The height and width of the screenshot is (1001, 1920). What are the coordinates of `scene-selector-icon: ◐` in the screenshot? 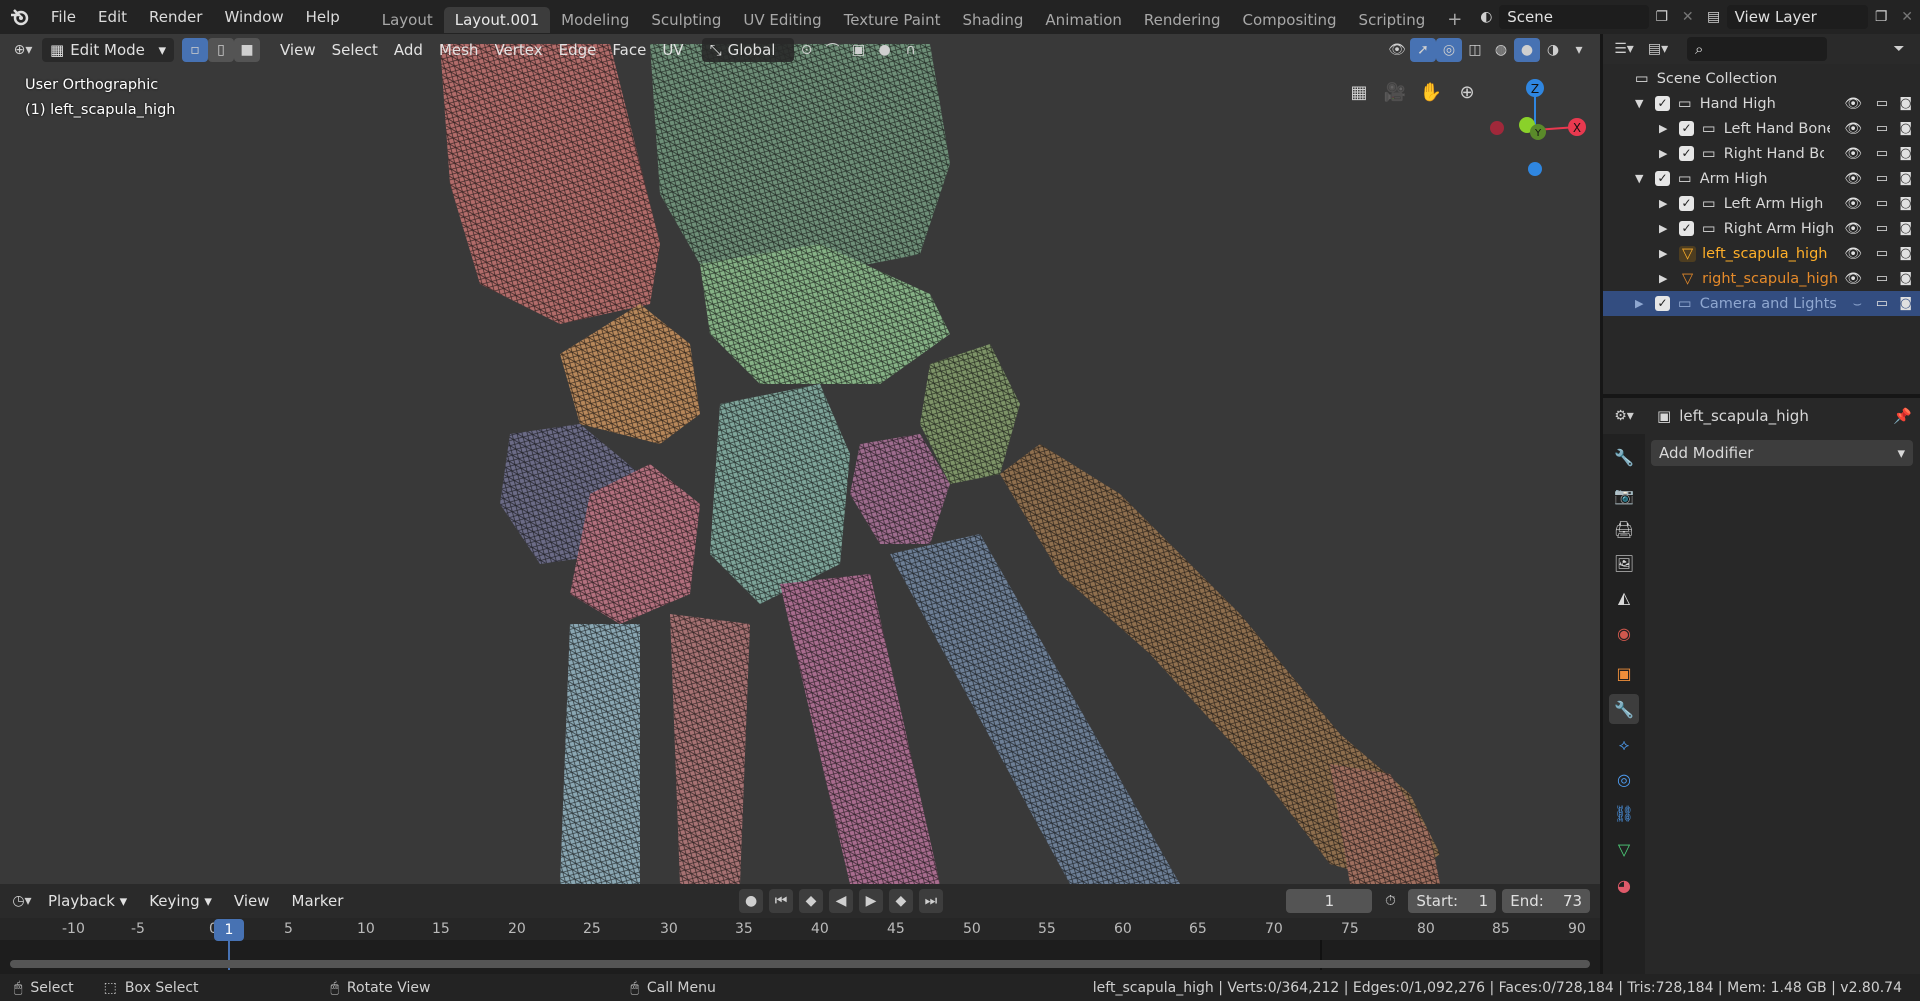 It's located at (1486, 17).